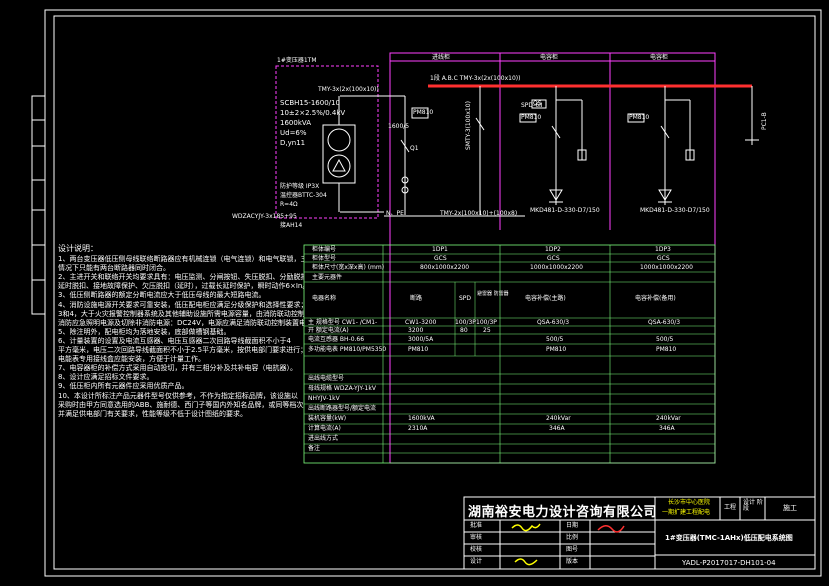  I want to click on note-line: 6、计量装置的设置及电流互感器、电压互感器二次回路导线截面积不小于4, so click(174, 340).